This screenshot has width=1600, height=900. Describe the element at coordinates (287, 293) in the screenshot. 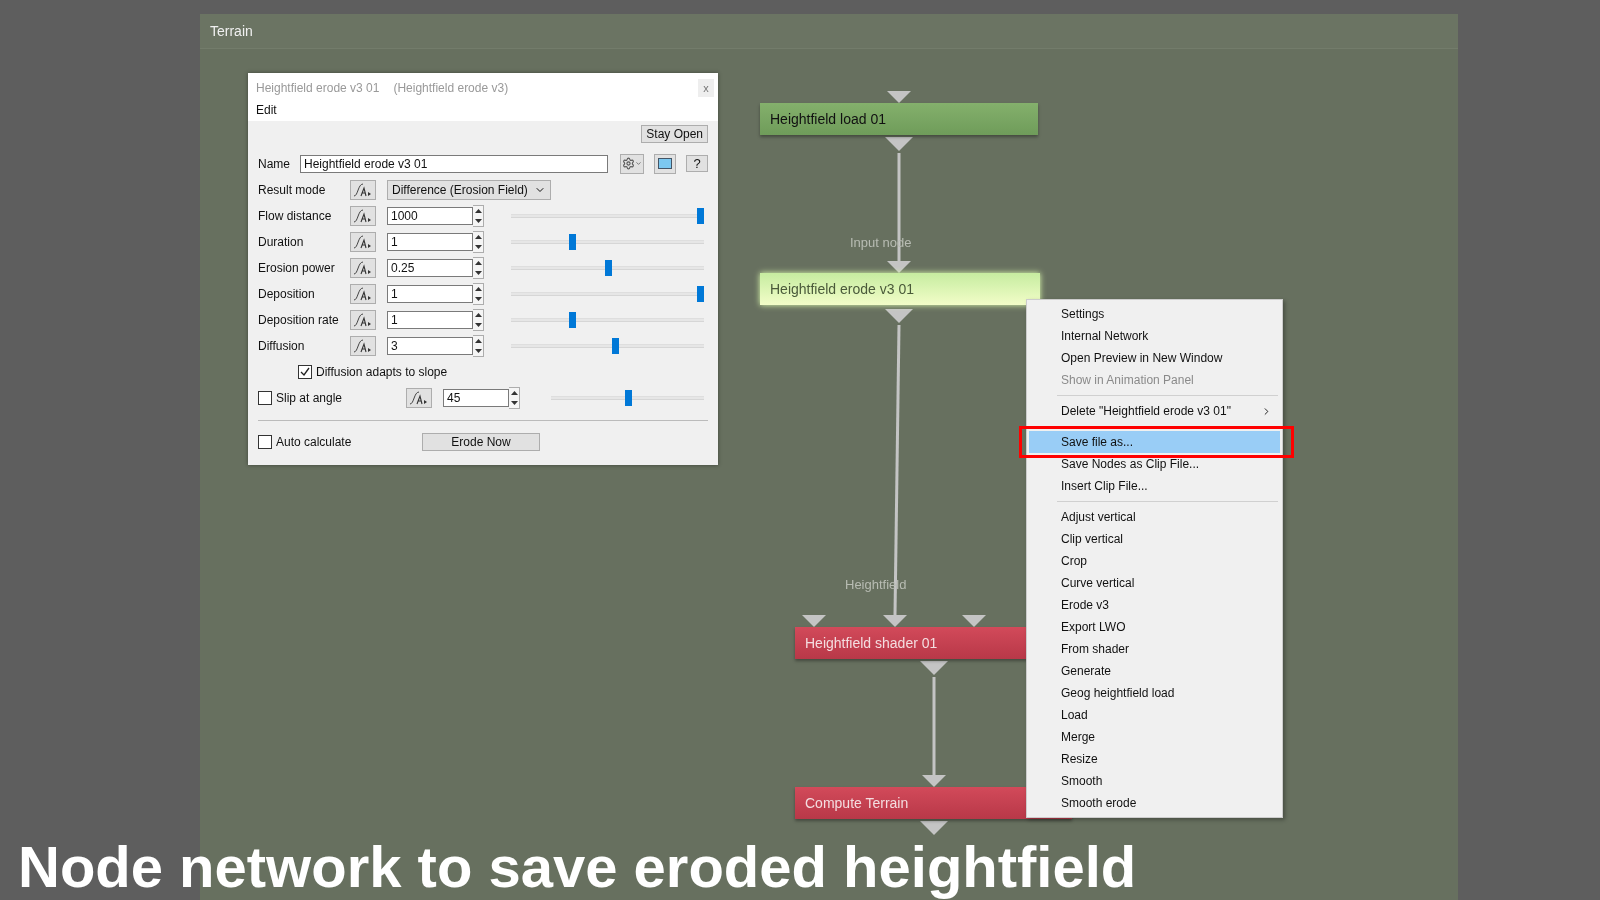

I see `field-label: Deposition` at that location.